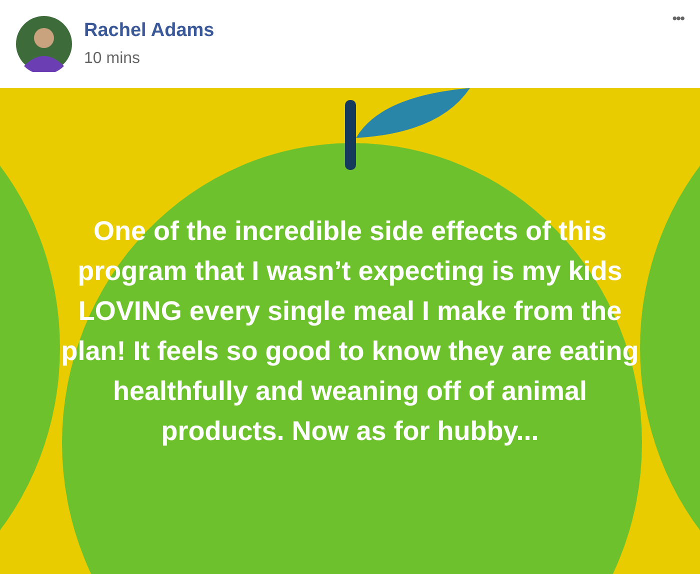  Describe the element at coordinates (678, 18) in the screenshot. I see `more-options-button: •••` at that location.